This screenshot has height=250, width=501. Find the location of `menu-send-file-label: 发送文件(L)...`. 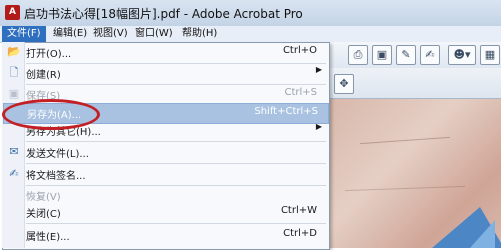

menu-send-file-label: 发送文件(L)... is located at coordinates (57, 154).